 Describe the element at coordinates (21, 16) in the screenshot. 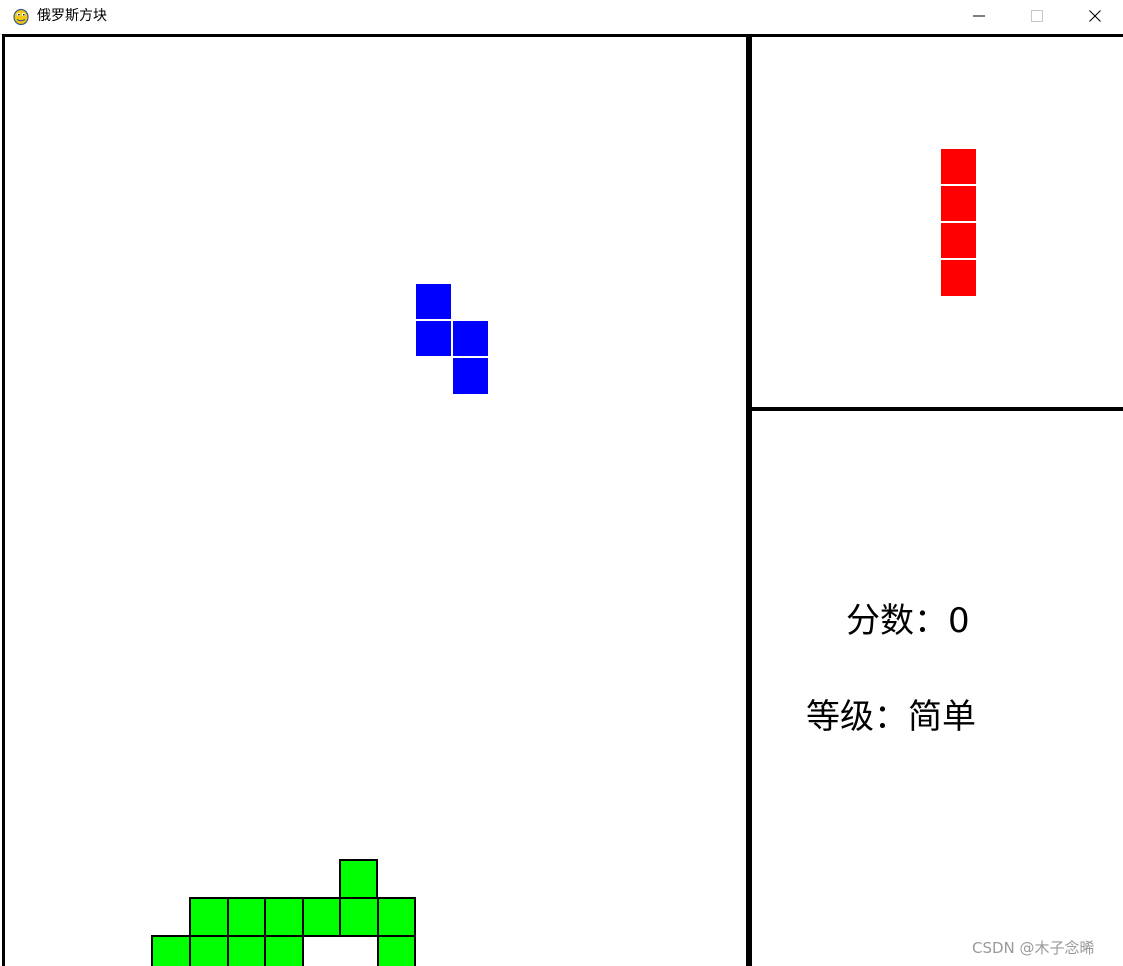

I see `pygame-snake-icon` at that location.